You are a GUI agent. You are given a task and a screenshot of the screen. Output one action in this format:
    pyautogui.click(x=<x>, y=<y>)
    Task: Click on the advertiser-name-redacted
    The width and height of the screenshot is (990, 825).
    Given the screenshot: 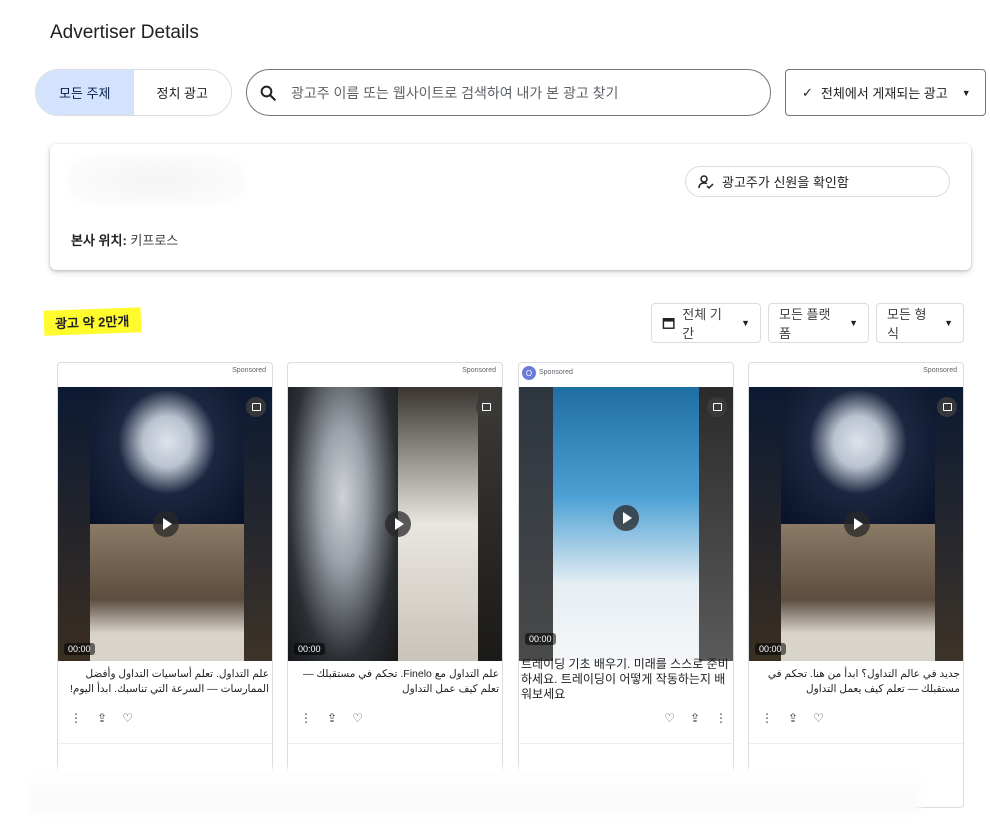 What is the action you would take?
    pyautogui.click(x=156, y=180)
    